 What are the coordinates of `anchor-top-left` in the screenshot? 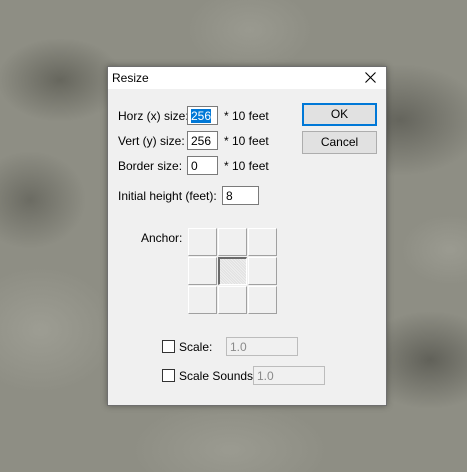 It's located at (202, 242).